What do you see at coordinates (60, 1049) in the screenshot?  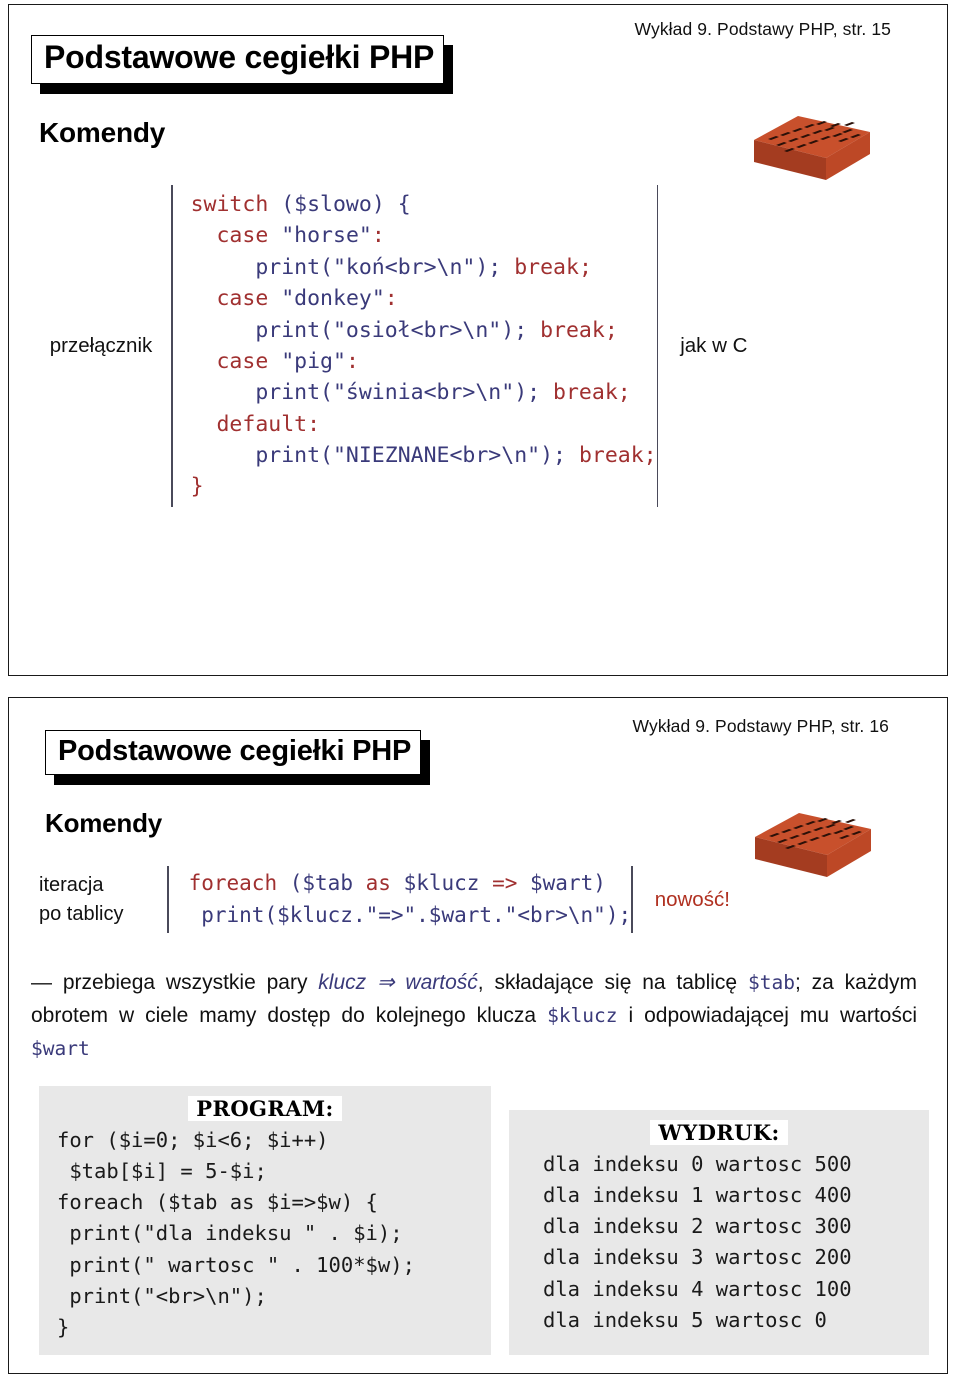 I see `para-var-wart: $wart` at bounding box center [60, 1049].